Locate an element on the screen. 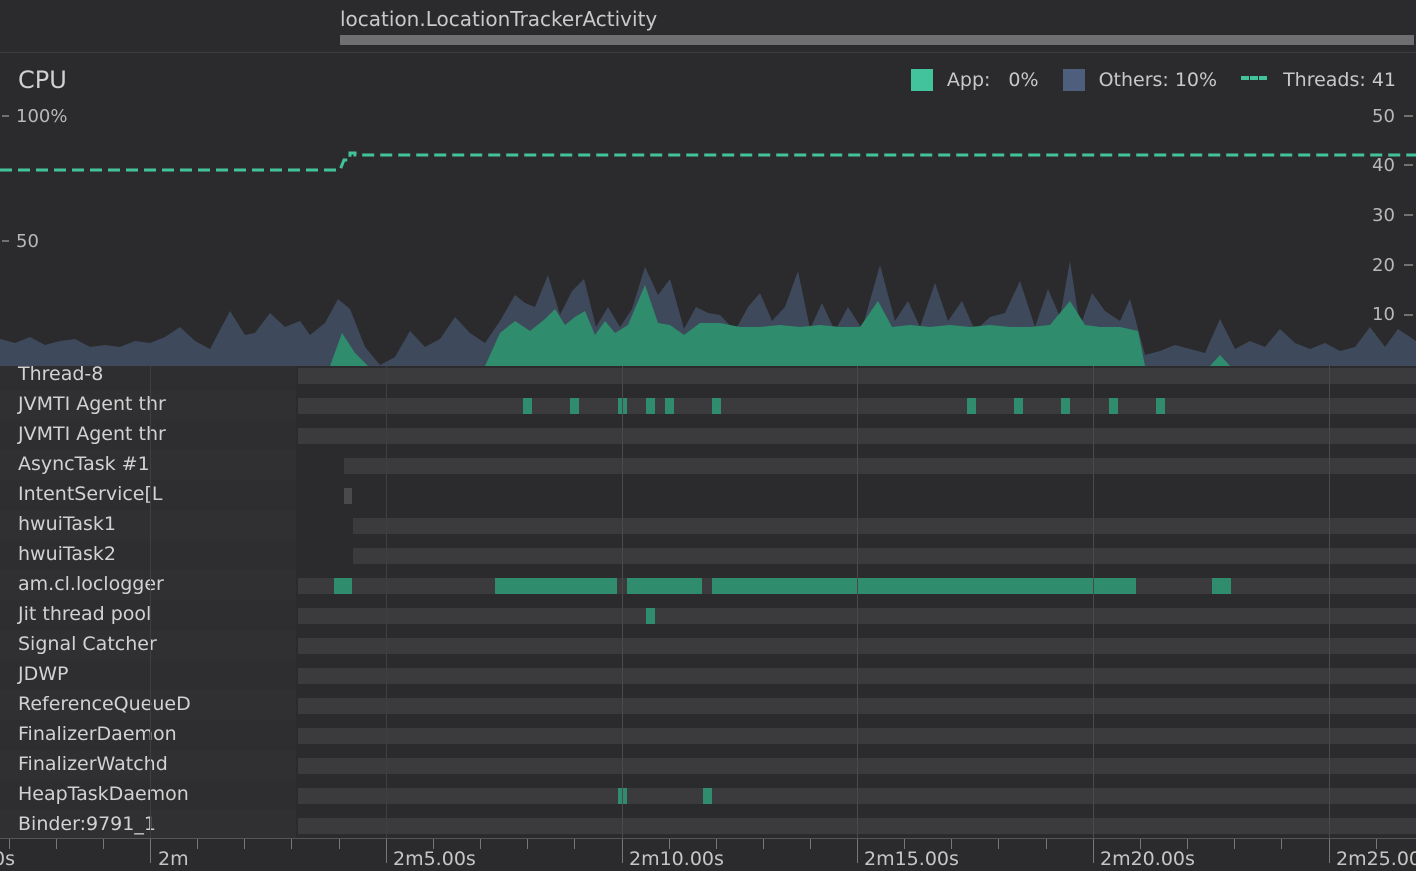 This screenshot has height=871, width=1416. left-axis-label-100: 100% is located at coordinates (42, 116).